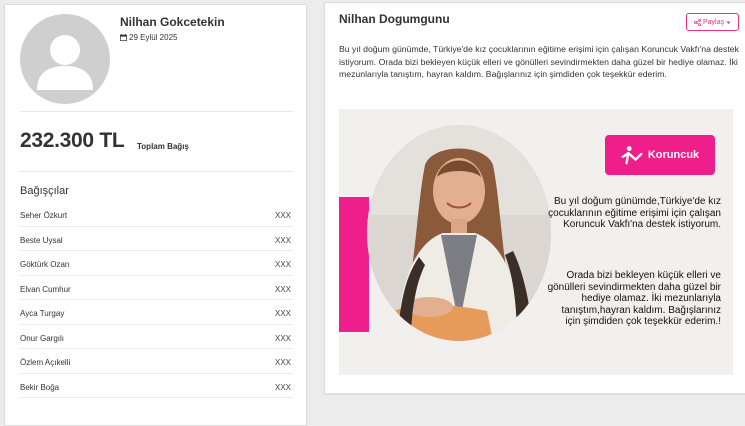 Image resolution: width=745 pixels, height=426 pixels. I want to click on donor-row: Ayca Turgay XXX, so click(156, 312).